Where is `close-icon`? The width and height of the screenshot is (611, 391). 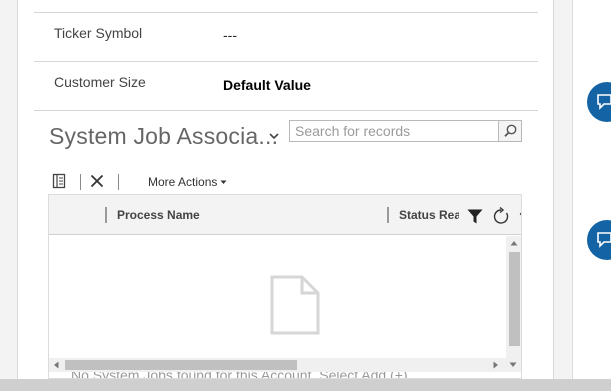
close-icon is located at coordinates (97, 181).